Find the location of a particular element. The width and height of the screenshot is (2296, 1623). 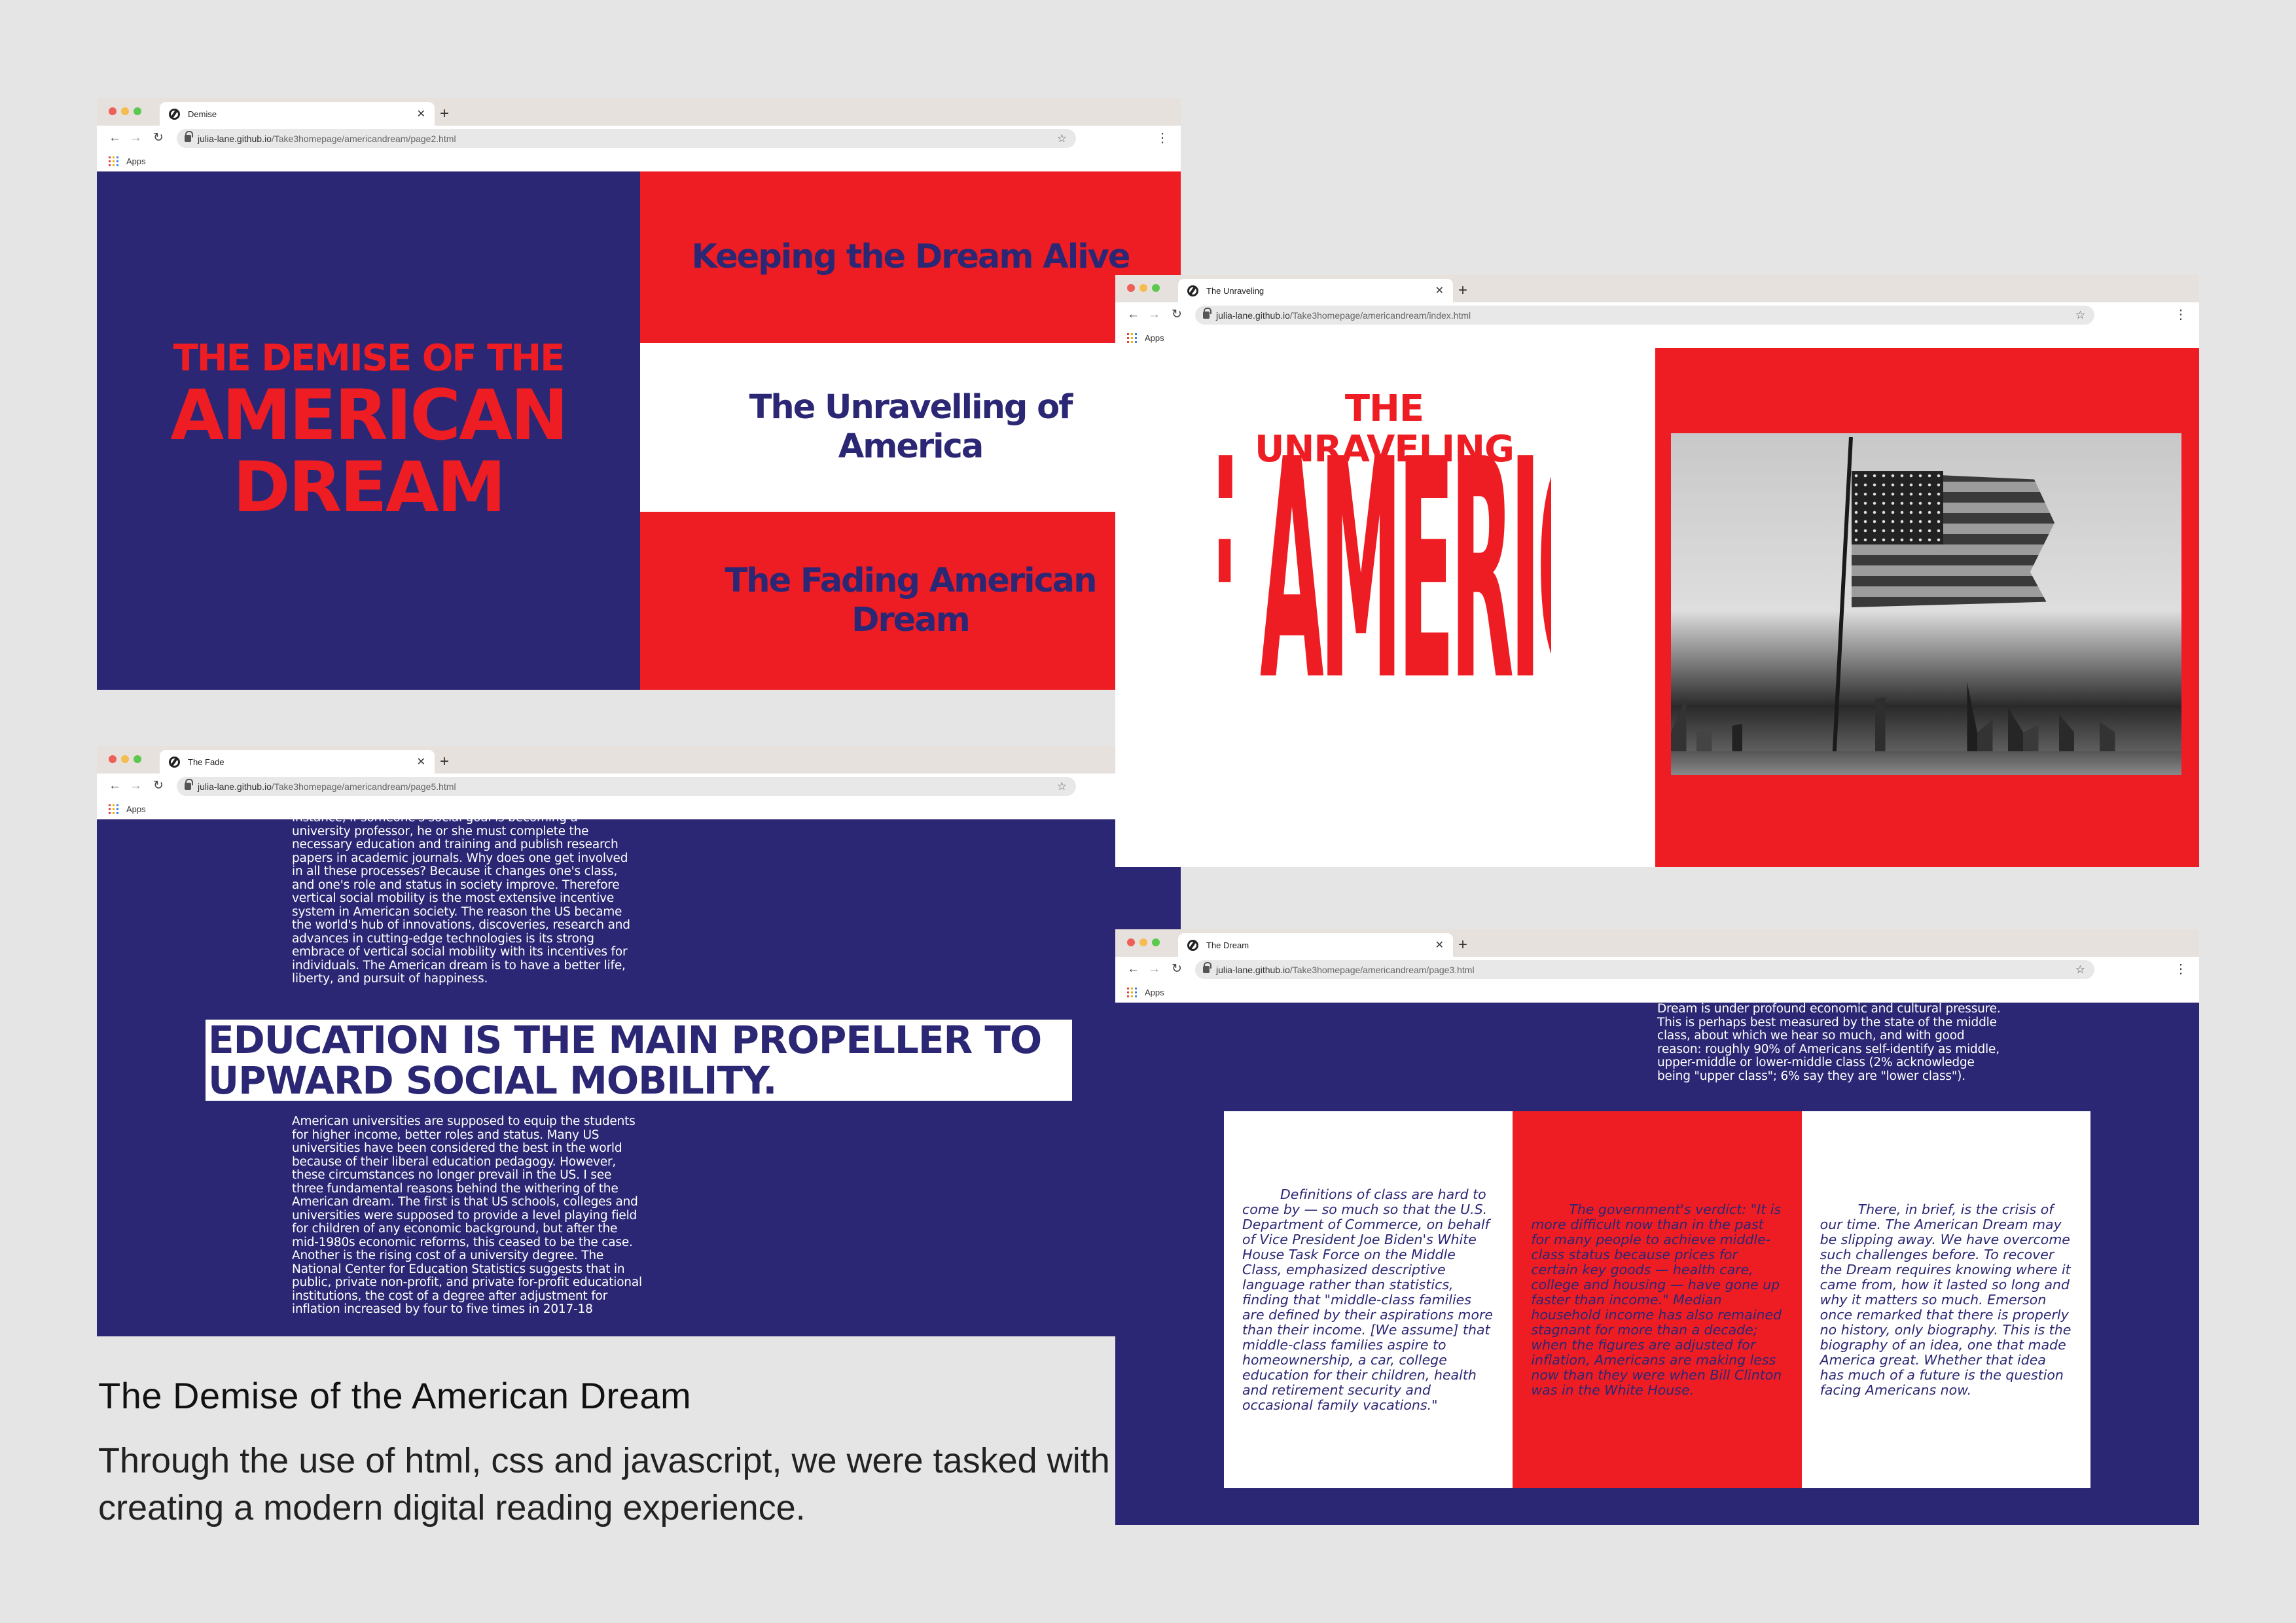

tab-unraveling: The Unraveling ✕ is located at coordinates (1315, 290).